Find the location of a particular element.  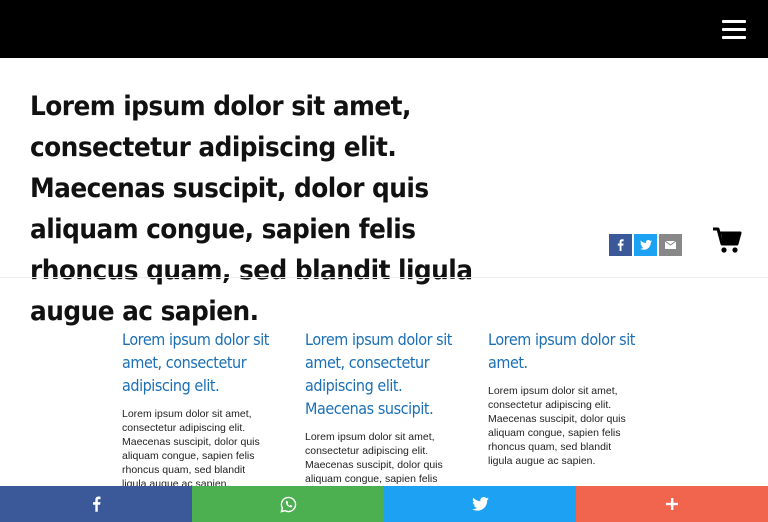

whatsapp-share-bar-button is located at coordinates (288, 504).